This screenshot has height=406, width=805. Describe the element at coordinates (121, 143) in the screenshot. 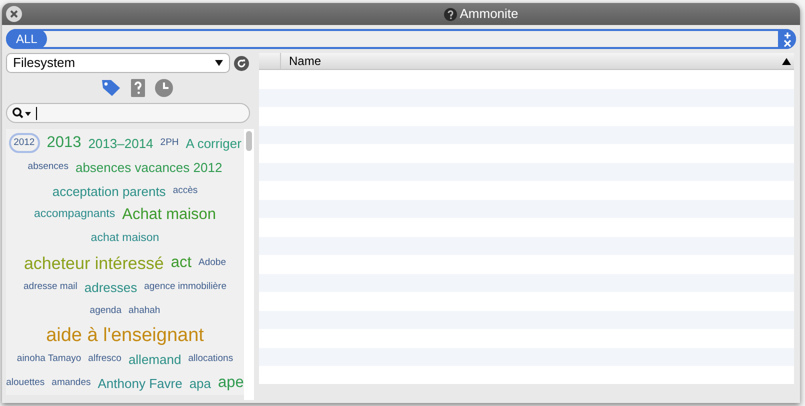

I see `tag: 2013–2014` at that location.